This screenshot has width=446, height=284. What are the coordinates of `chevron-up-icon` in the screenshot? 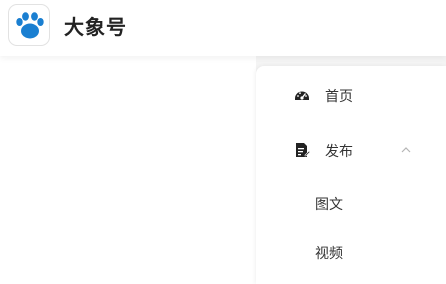 It's located at (406, 150).